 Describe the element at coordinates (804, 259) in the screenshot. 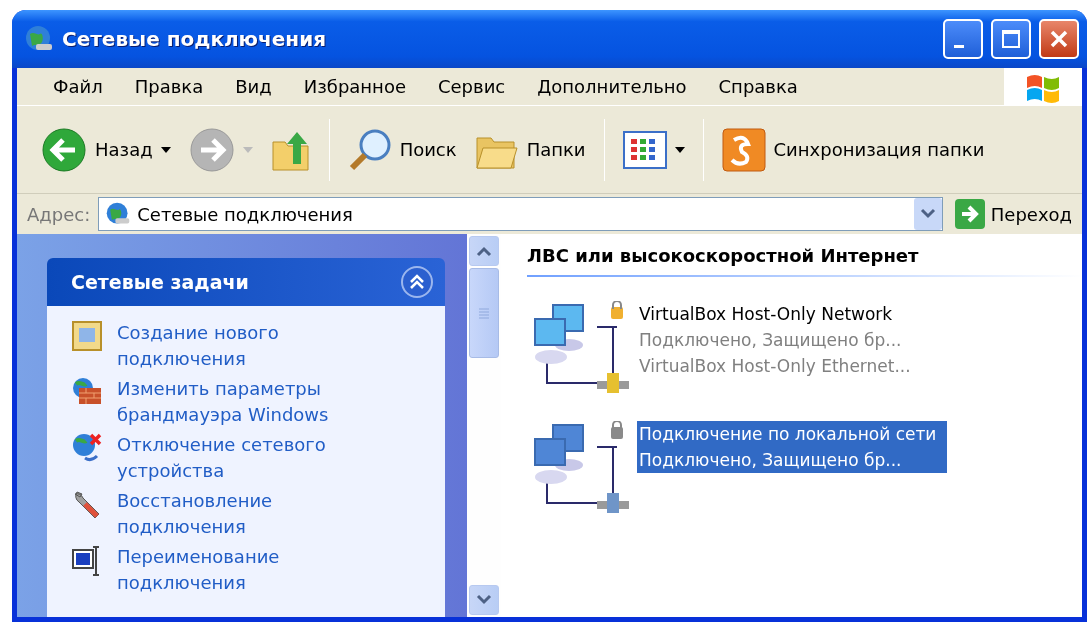

I see `group-header: ЛВС или высокоскоростной Интернет` at that location.